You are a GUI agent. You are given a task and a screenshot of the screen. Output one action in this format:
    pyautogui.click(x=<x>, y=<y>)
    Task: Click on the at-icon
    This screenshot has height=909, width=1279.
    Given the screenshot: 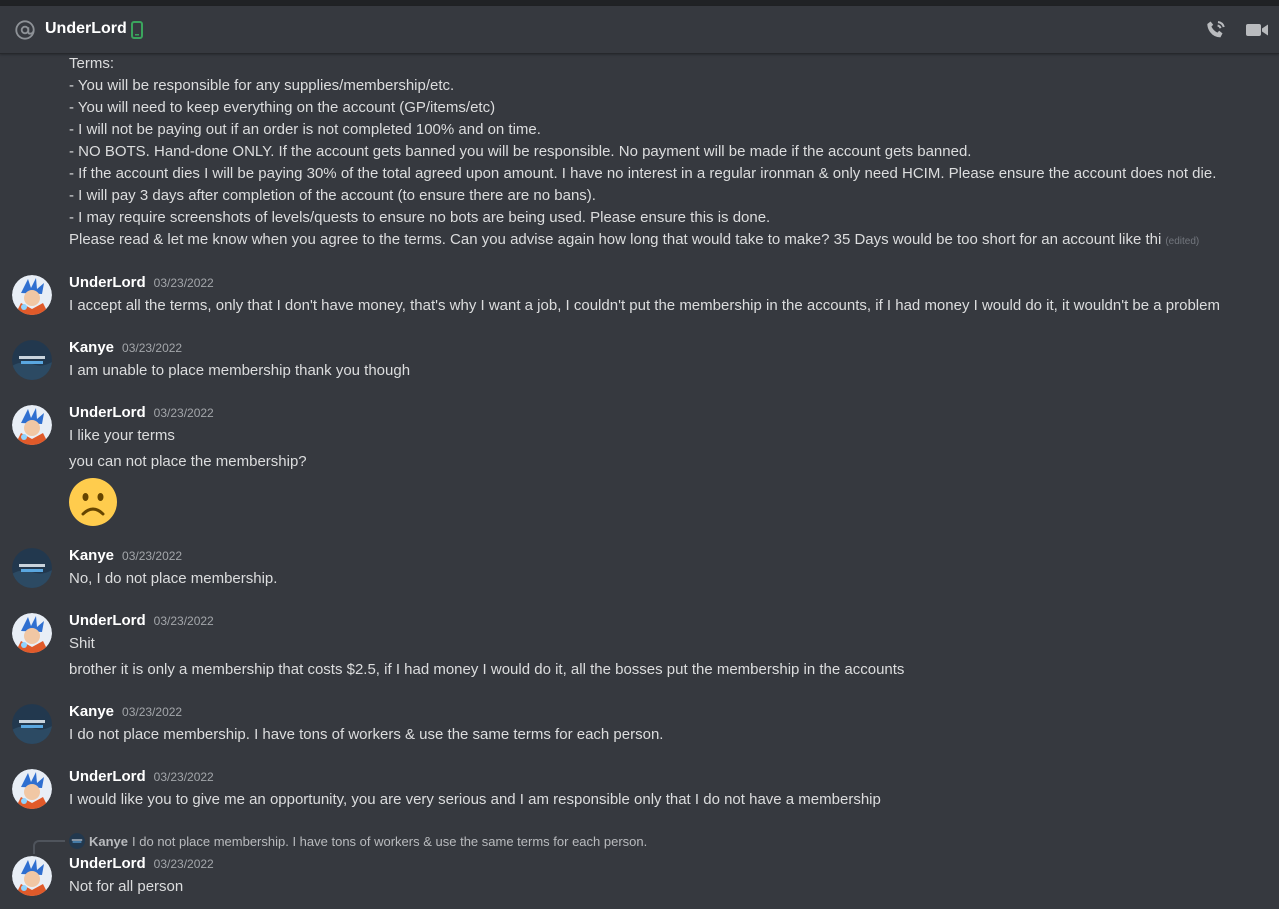 What is the action you would take?
    pyautogui.click(x=25, y=30)
    